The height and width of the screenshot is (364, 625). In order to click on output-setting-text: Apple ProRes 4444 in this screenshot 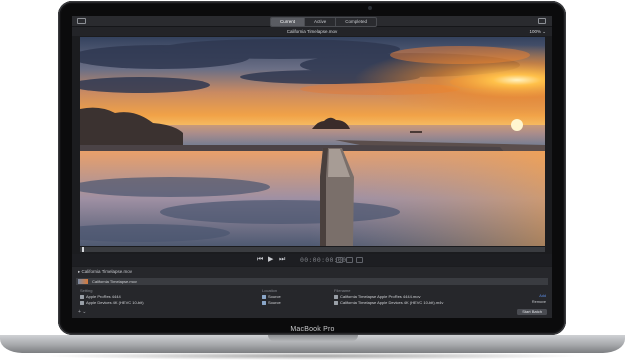, I will do `click(103, 296)`.